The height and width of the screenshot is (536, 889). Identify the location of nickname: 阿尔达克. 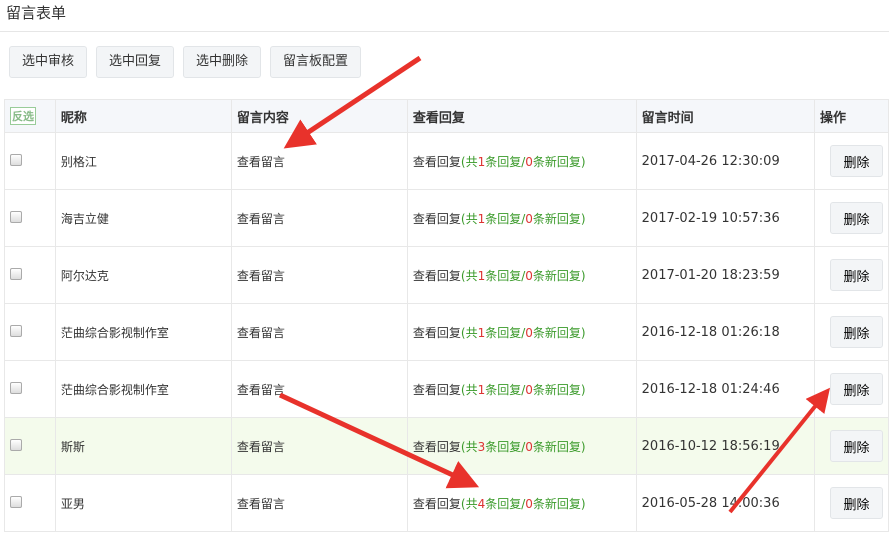
(143, 275).